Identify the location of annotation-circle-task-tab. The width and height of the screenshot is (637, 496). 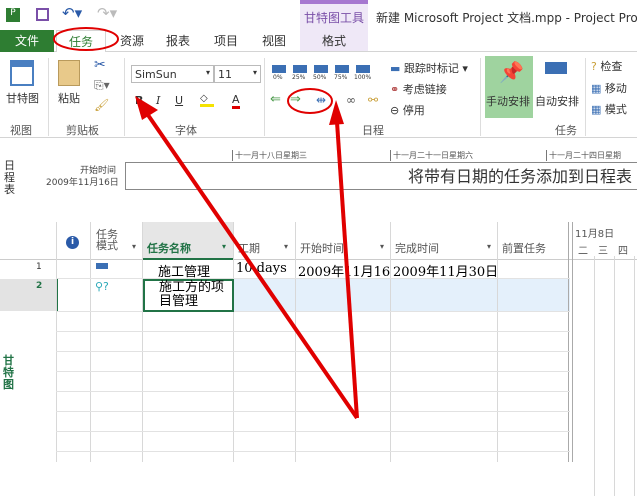
(86, 39).